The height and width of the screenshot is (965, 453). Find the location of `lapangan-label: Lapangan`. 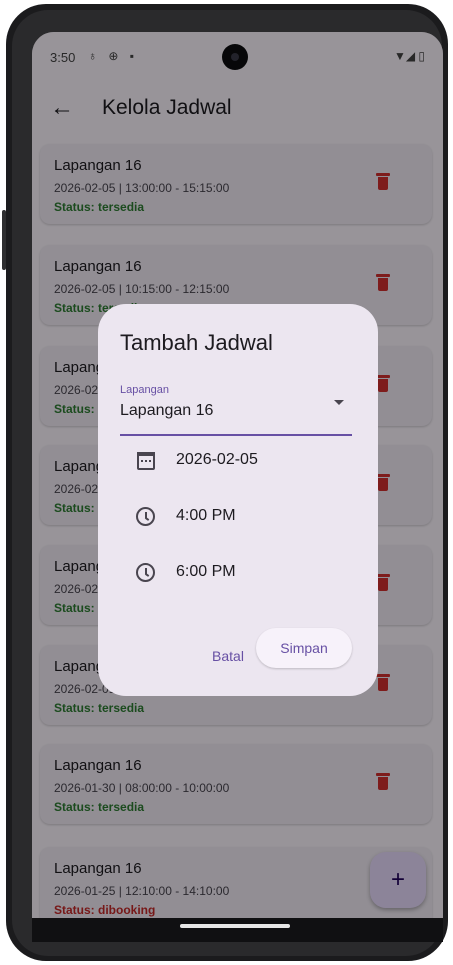

lapangan-label: Lapangan is located at coordinates (144, 390).